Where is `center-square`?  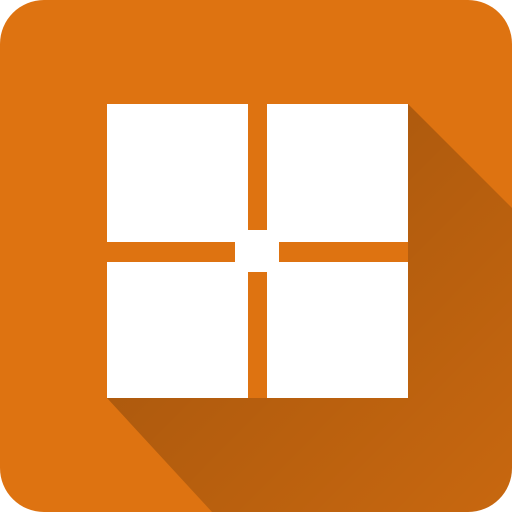 center-square is located at coordinates (257, 251).